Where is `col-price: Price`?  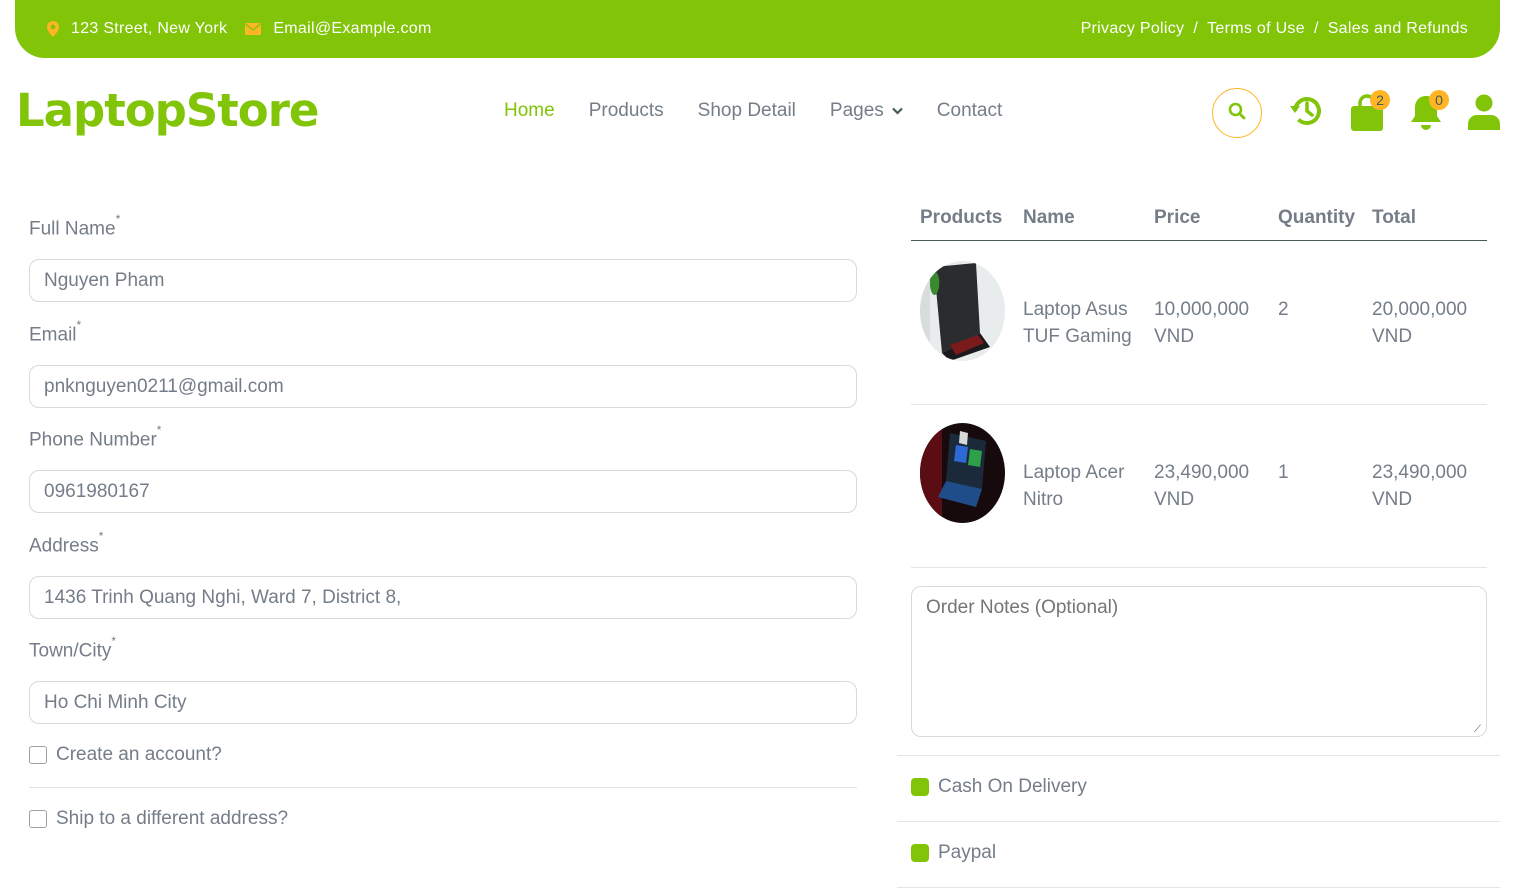
col-price: Price is located at coordinates (1177, 217).